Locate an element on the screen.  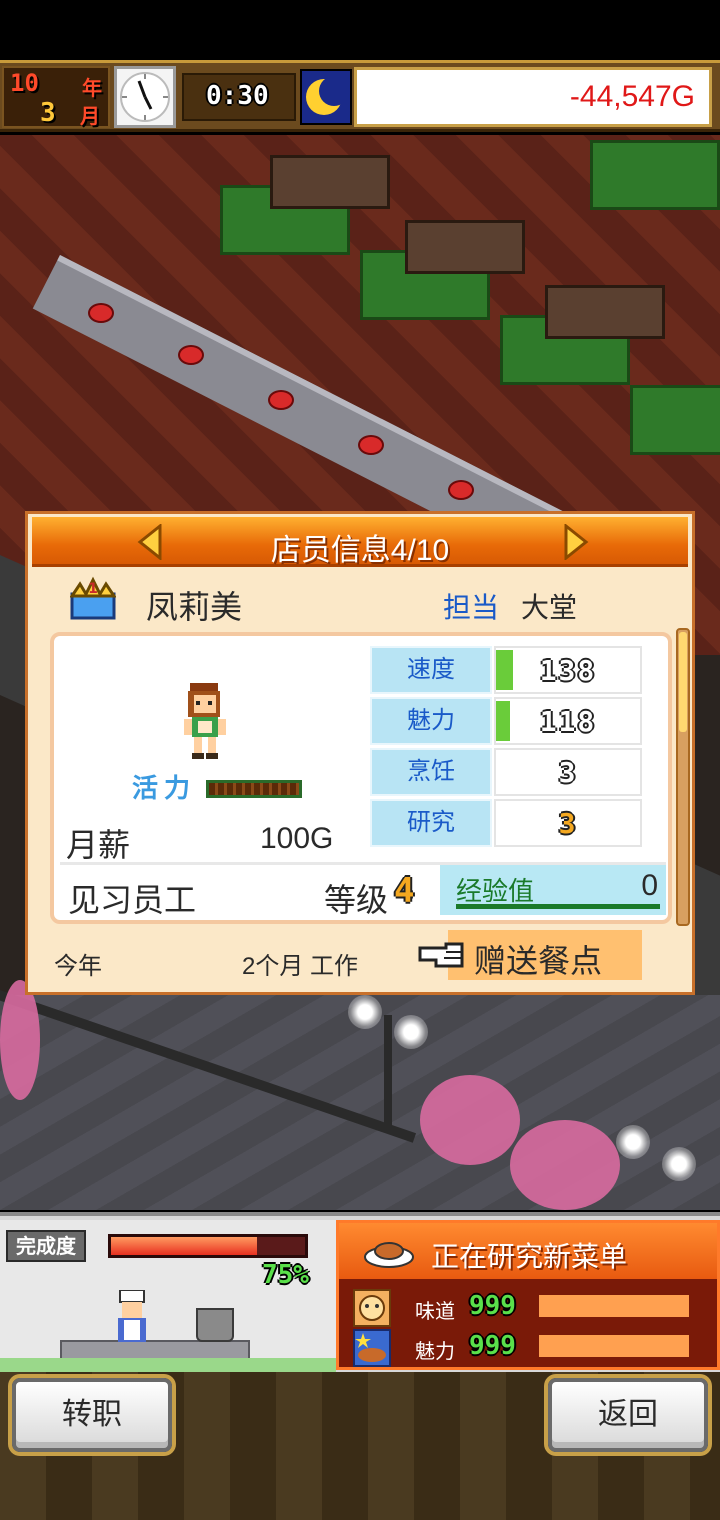
vigor-bar is located at coordinates (254, 789).